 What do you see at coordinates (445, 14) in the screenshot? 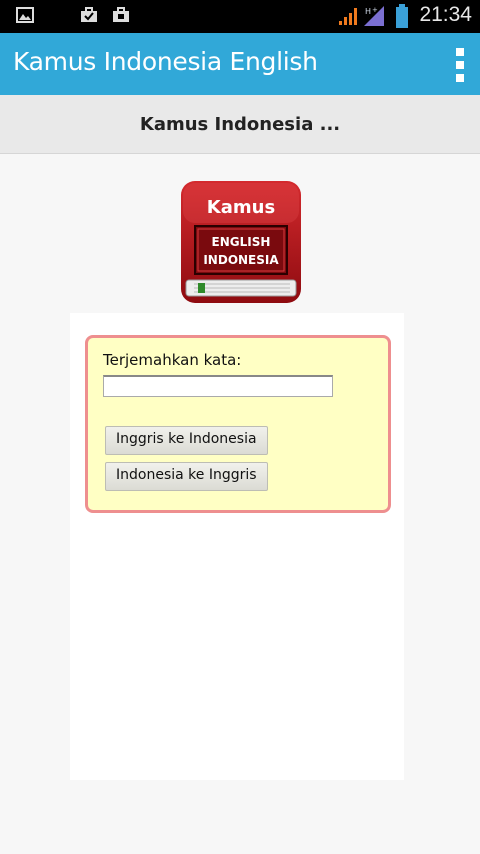
I see `clock: 21:34` at bounding box center [445, 14].